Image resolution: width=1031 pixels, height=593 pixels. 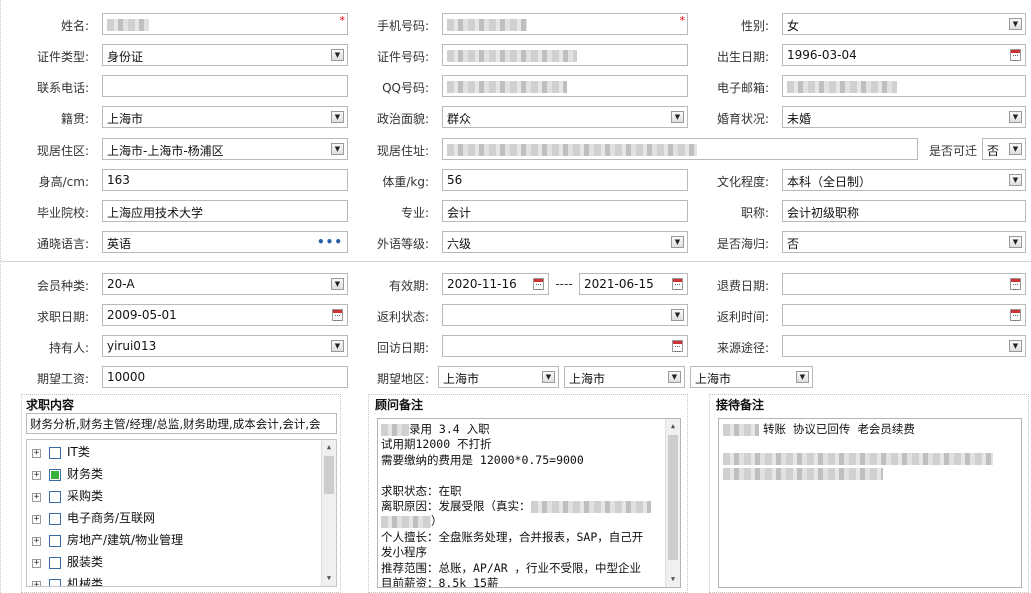 What do you see at coordinates (565, 86) in the screenshot?
I see `qq-field` at bounding box center [565, 86].